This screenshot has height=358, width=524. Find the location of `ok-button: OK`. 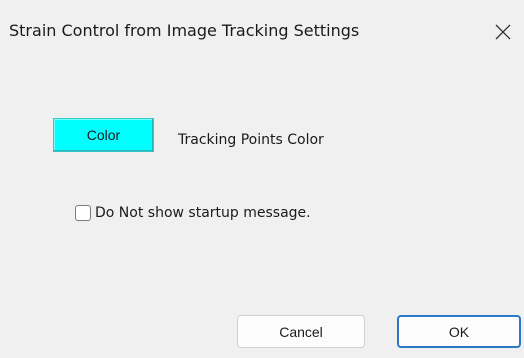

ok-button: OK is located at coordinates (459, 331).